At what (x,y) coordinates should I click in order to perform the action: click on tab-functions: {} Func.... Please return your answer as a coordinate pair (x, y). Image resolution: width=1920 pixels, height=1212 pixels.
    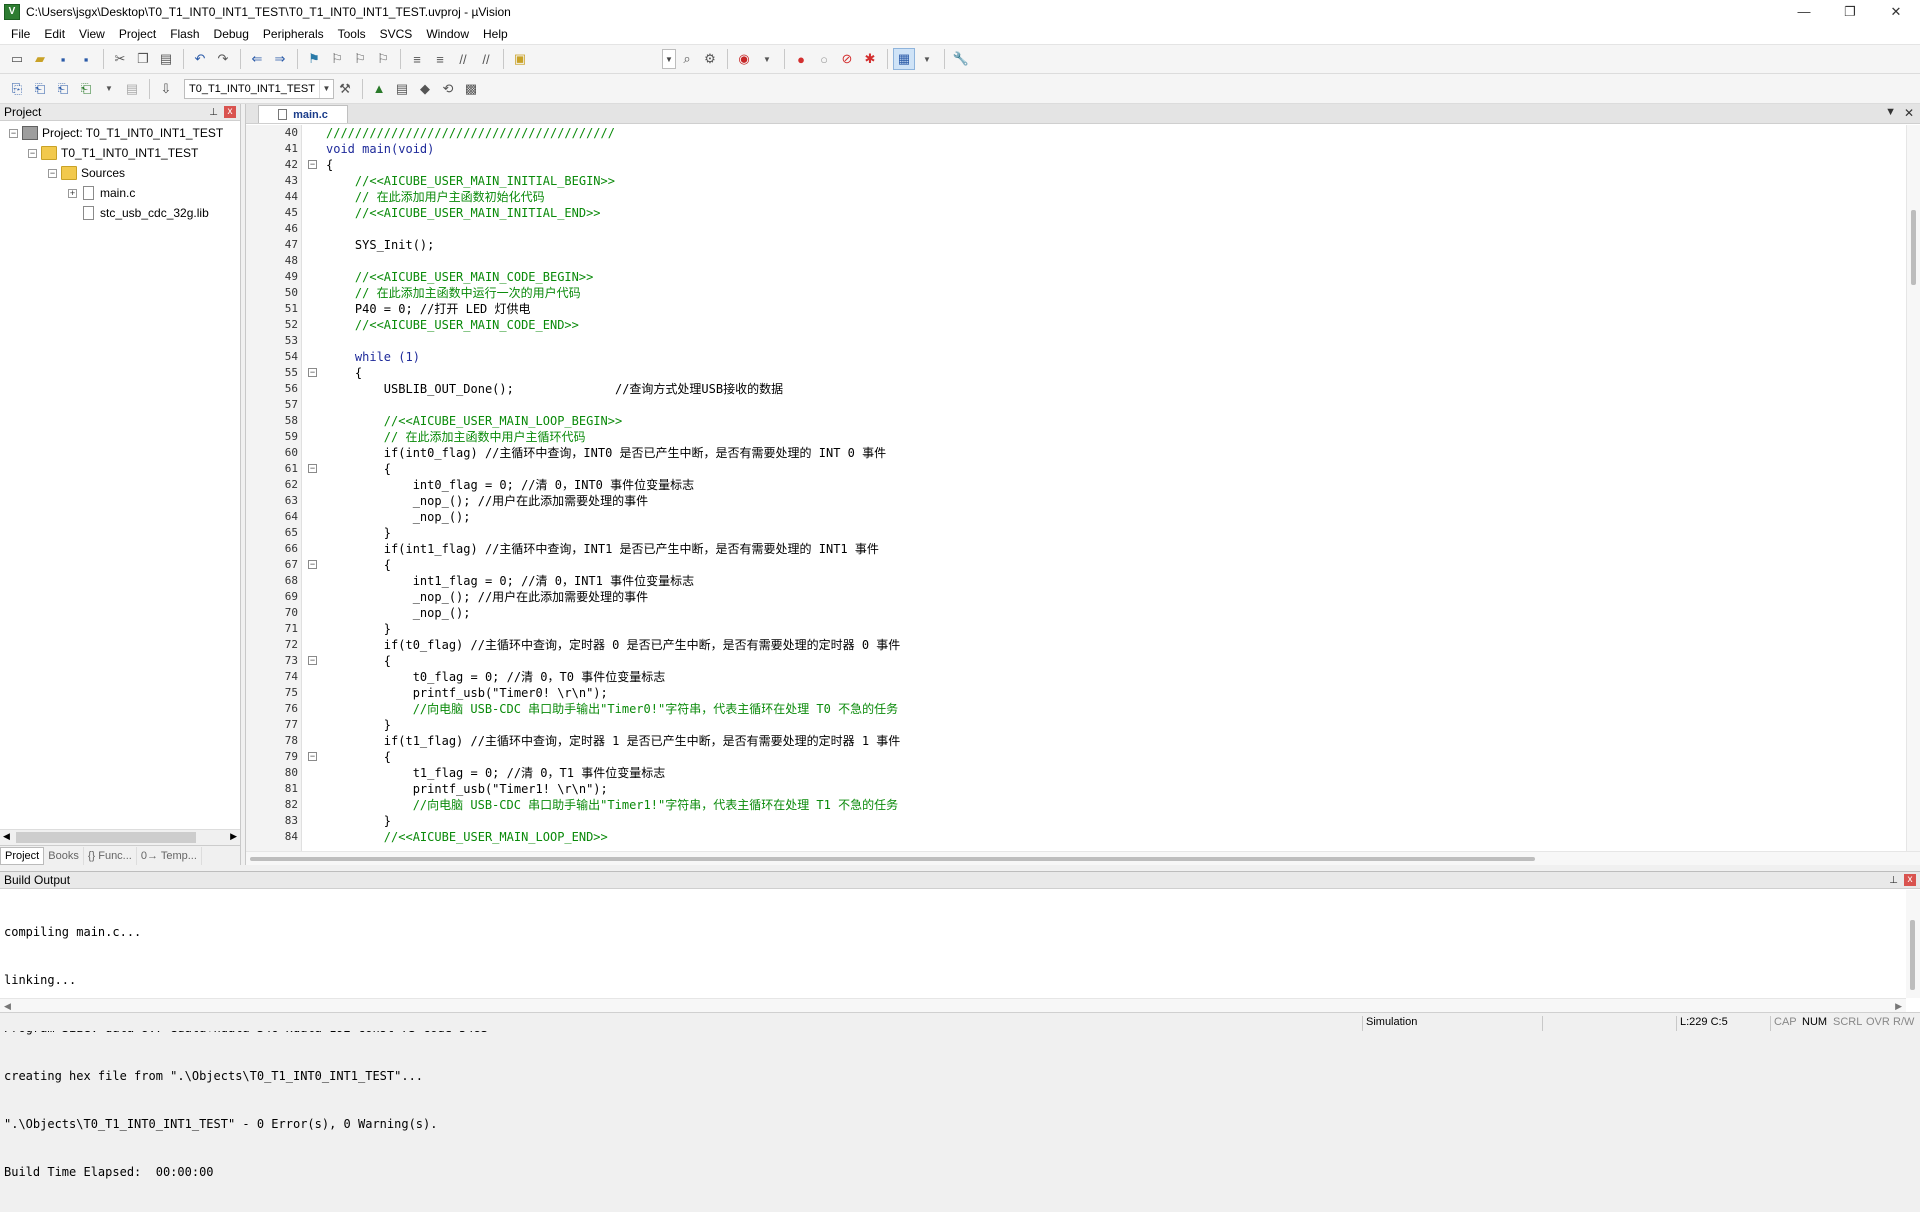
    Looking at the image, I should click on (110, 855).